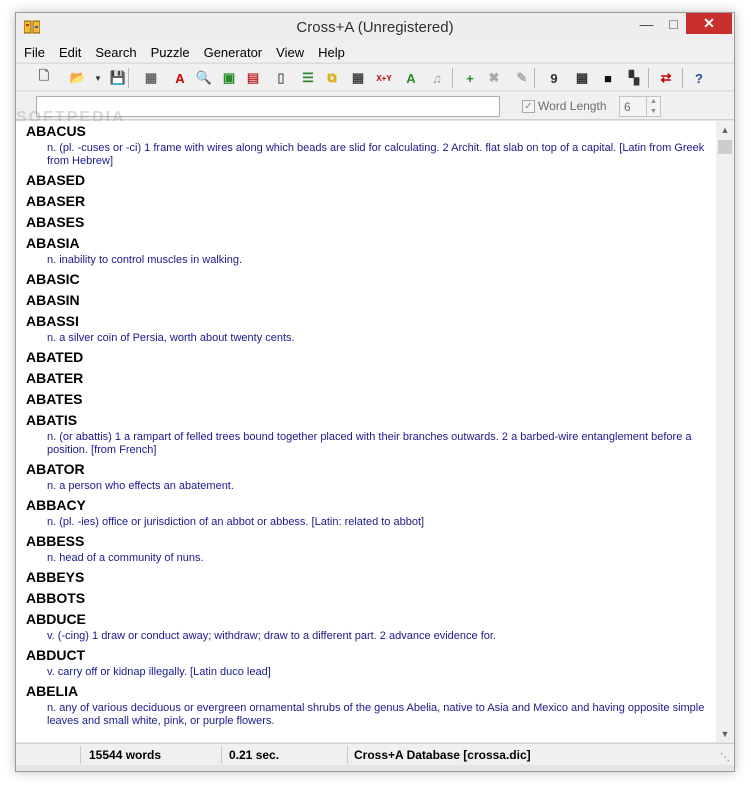  I want to click on font-icon: A, so click(180, 78).